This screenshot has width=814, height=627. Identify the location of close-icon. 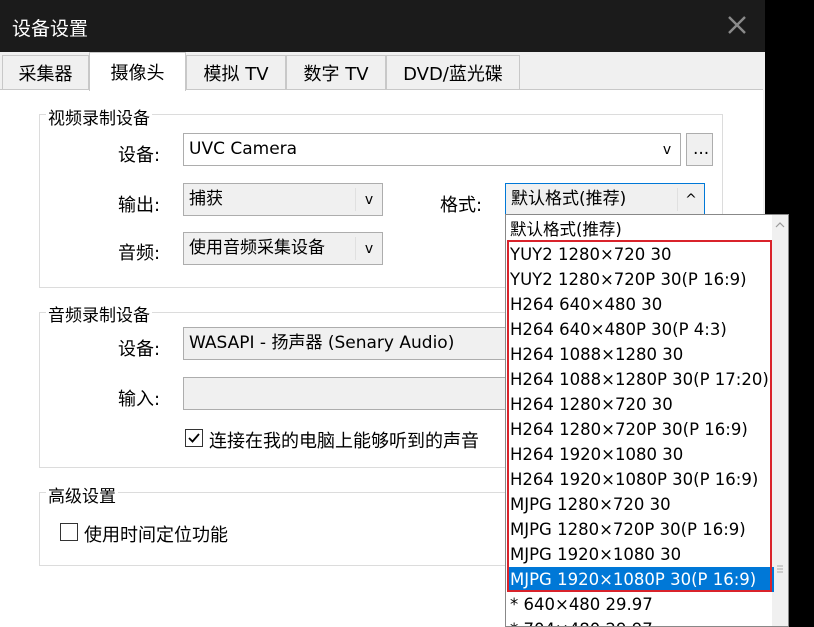
(737, 25).